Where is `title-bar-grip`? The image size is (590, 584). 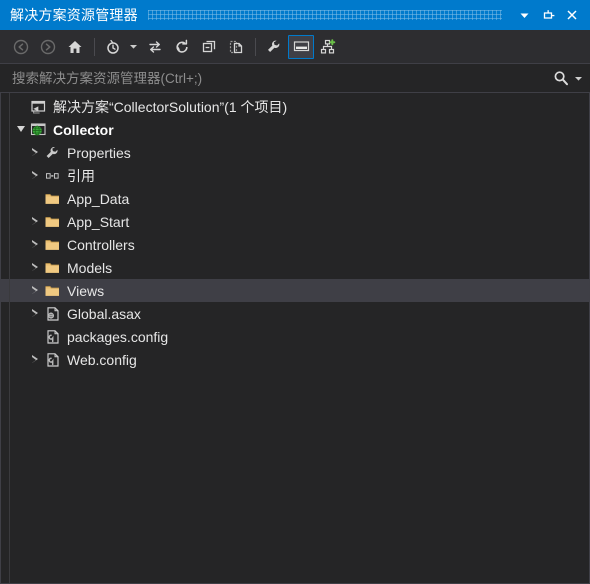
title-bar-grip is located at coordinates (324, 15).